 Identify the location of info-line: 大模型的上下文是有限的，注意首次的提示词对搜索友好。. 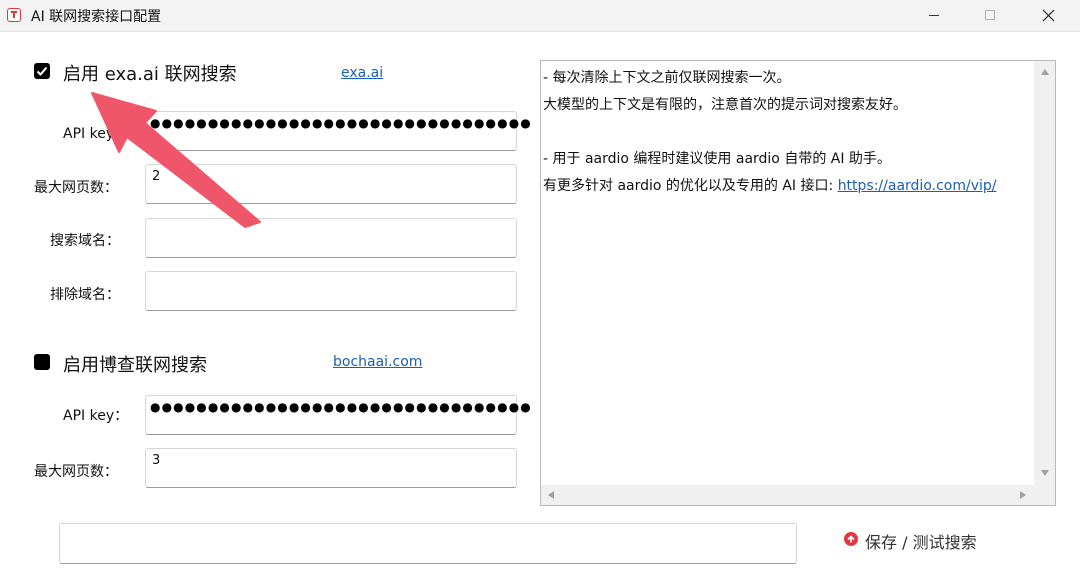
(725, 105).